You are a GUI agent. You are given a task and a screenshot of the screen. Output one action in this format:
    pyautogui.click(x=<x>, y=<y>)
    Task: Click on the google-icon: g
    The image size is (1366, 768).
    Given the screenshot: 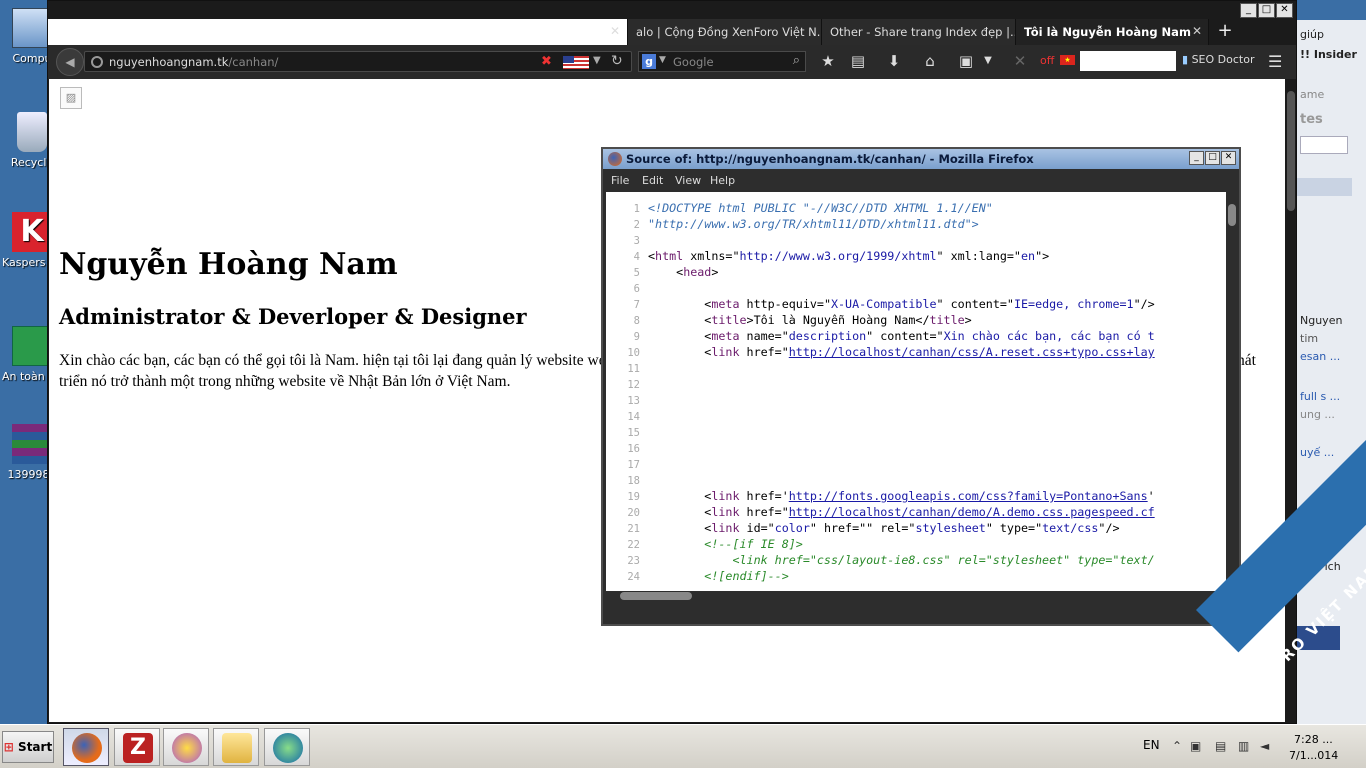 What is the action you would take?
    pyautogui.click(x=649, y=61)
    